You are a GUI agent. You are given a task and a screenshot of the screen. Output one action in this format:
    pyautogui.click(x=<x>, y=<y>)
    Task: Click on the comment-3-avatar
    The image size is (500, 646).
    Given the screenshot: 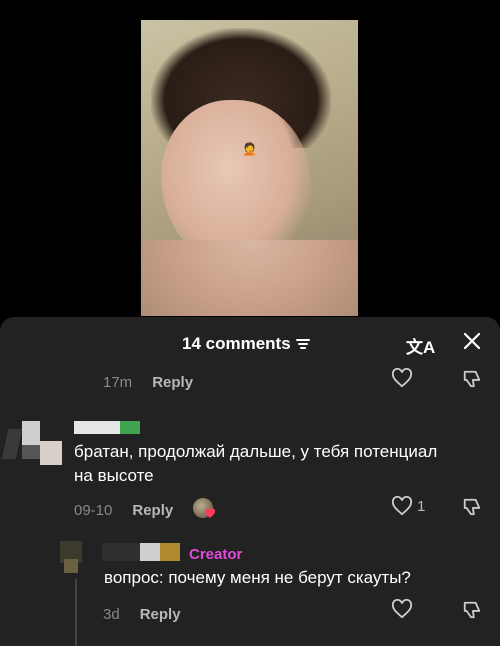 What is the action you would take?
    pyautogui.click(x=71, y=559)
    